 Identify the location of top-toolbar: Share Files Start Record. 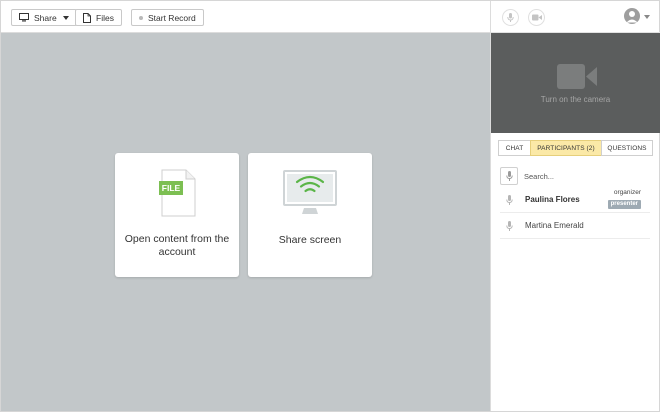
(245, 17).